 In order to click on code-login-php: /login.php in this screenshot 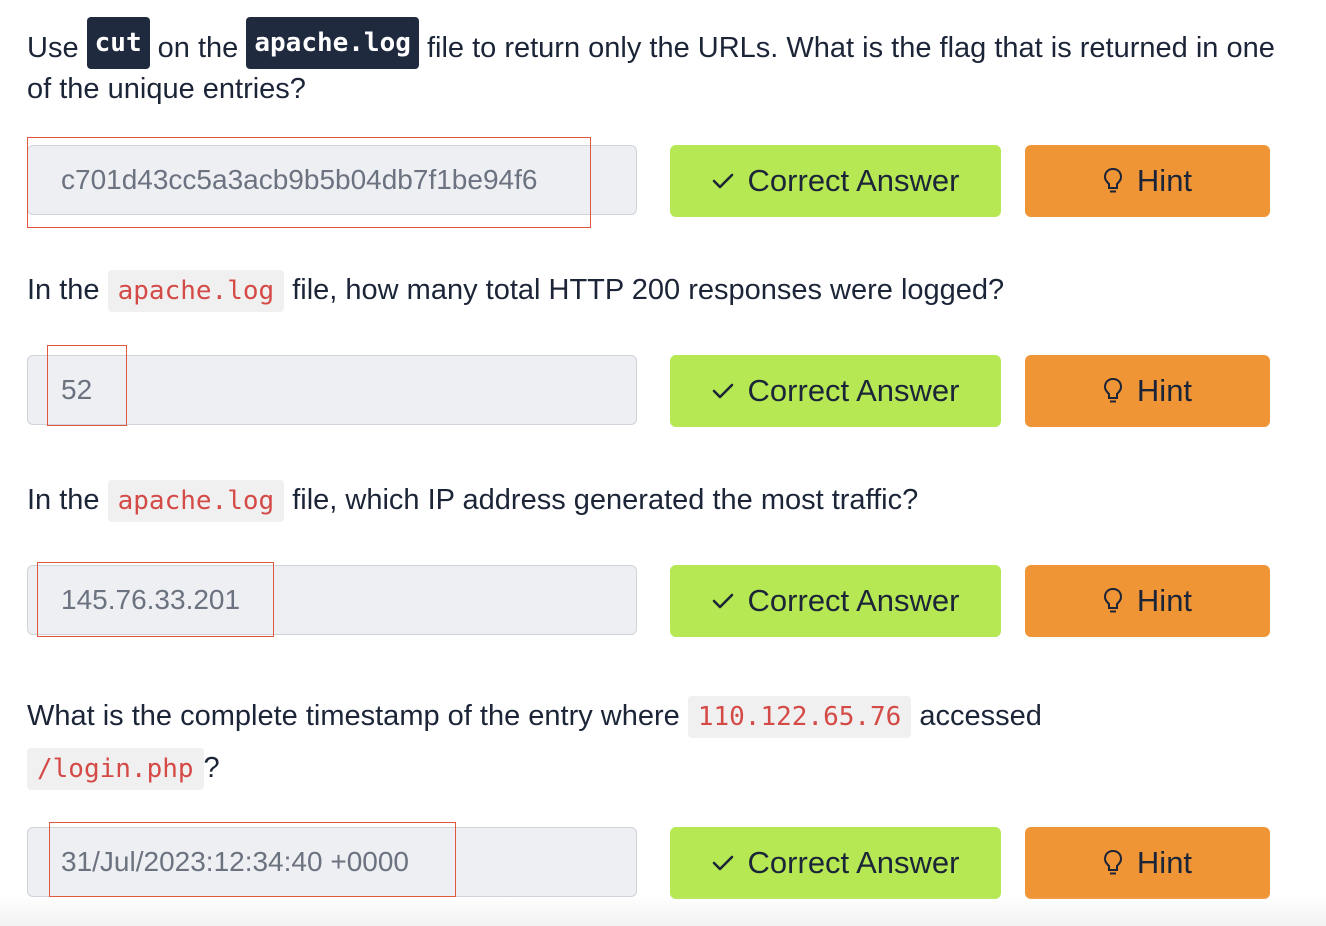, I will do `click(115, 769)`.